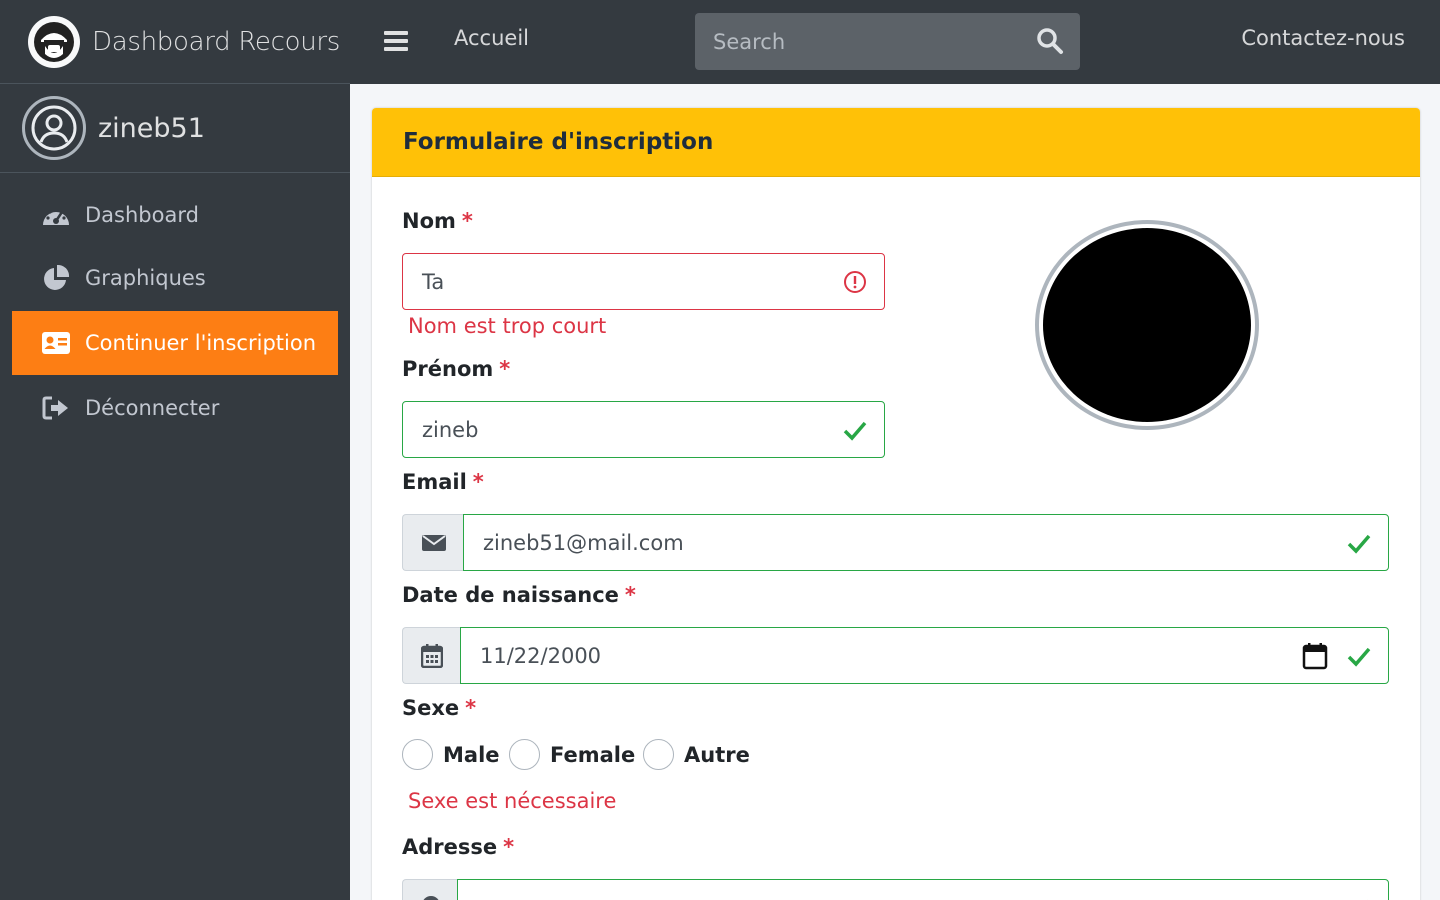  Describe the element at coordinates (56, 343) in the screenshot. I see `id-card-icon` at that location.